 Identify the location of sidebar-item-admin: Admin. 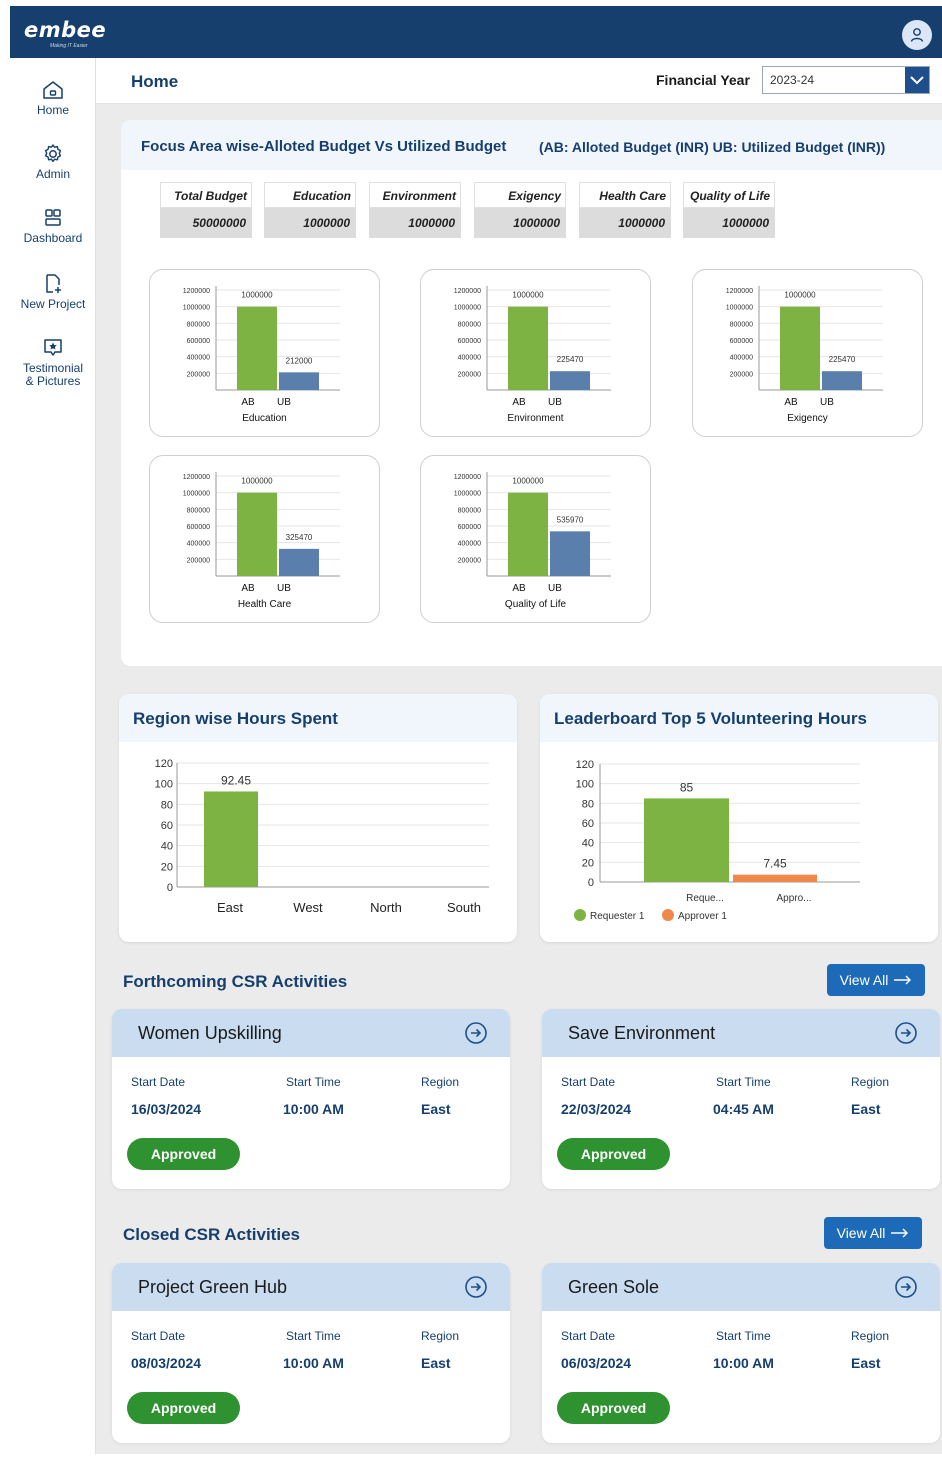
(53, 161).